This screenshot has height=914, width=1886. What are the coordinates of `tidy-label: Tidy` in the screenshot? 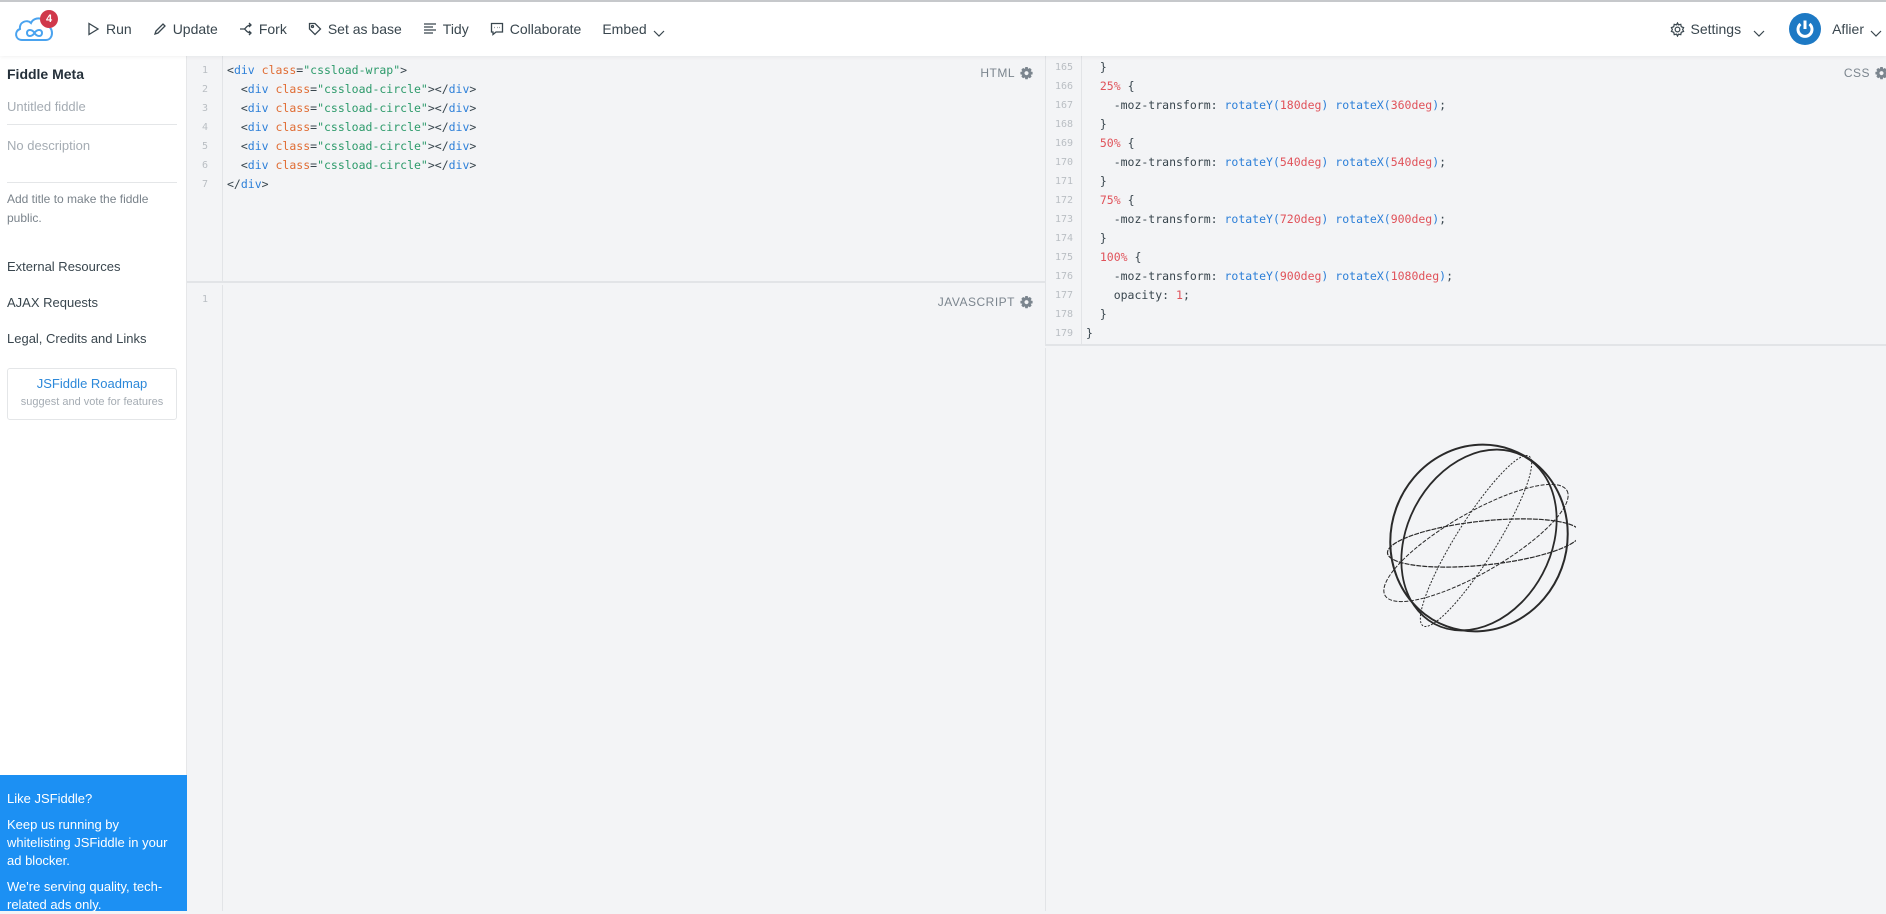 It's located at (455, 29).